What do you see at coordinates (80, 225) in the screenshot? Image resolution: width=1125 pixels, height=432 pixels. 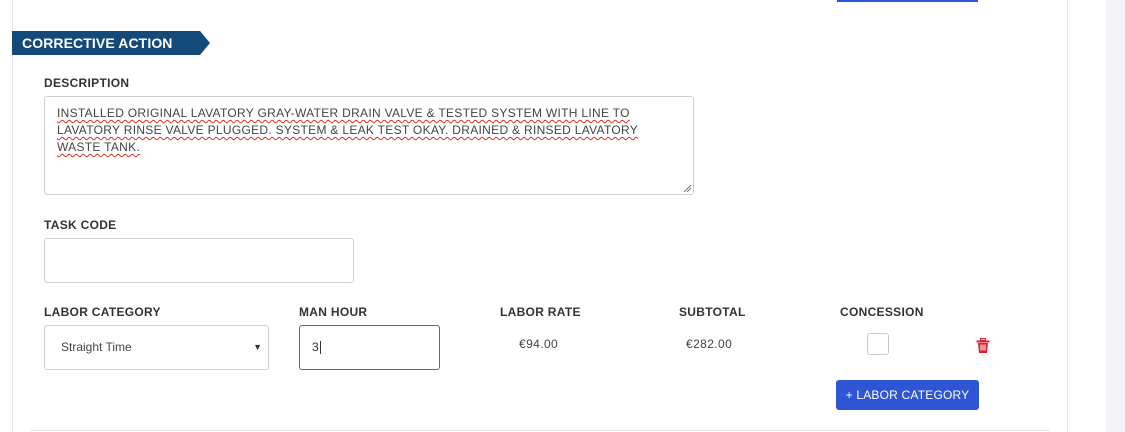 I see `task-code-label: TASK CODE` at bounding box center [80, 225].